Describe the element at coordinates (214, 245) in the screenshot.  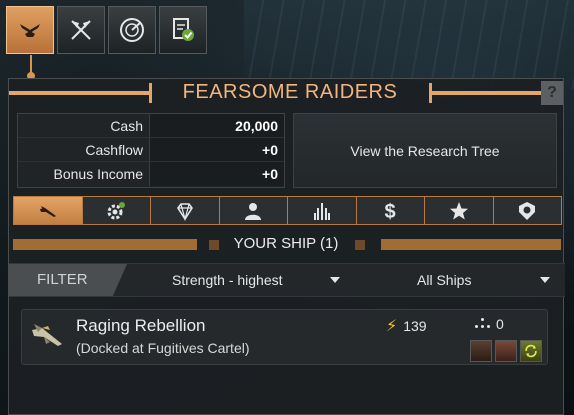
I see `header-square-left` at that location.